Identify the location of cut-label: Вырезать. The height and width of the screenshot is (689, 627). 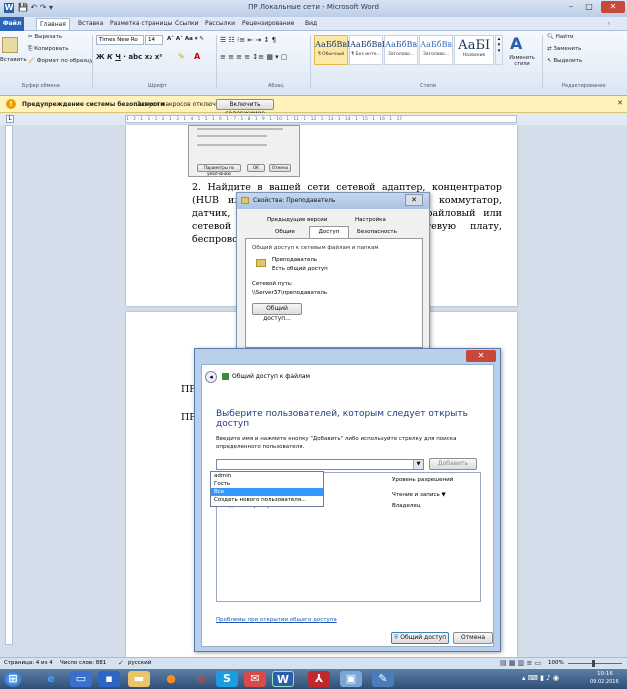
(48, 37).